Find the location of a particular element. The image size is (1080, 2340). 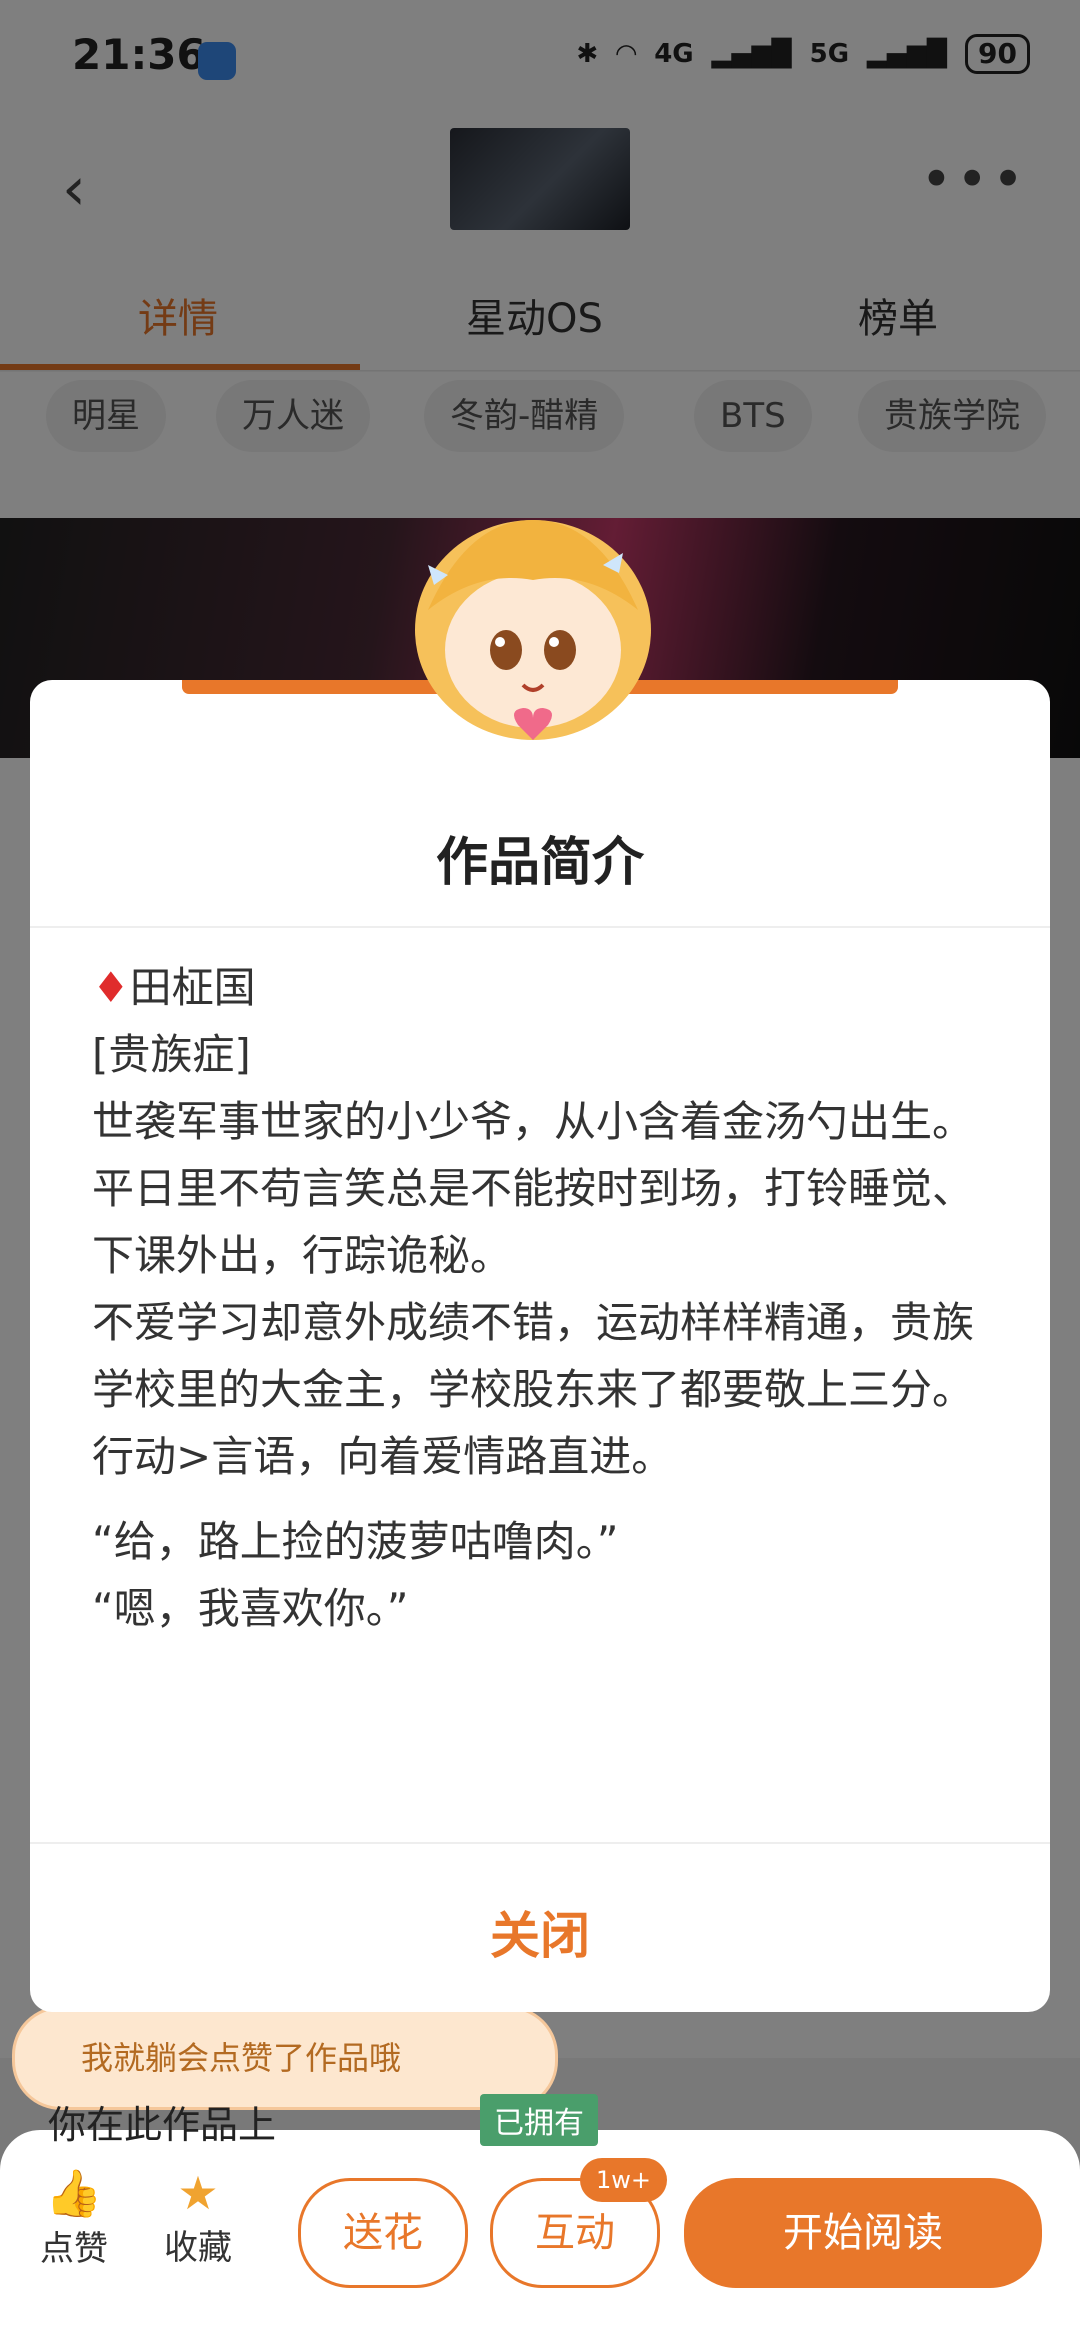

synopsis-line: 世袭军事世家的小少爷，从小含着金汤勺出生。 is located at coordinates (533, 1121).